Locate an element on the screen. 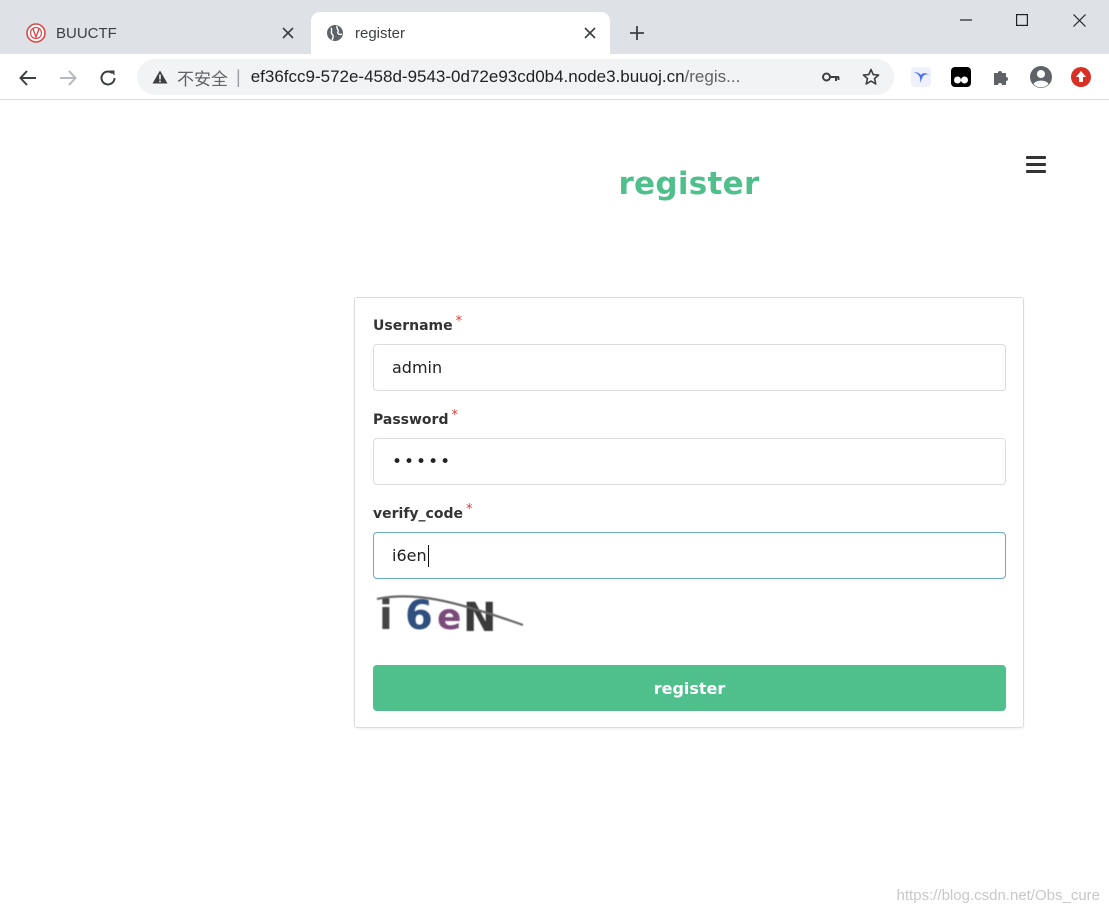  back-button is located at coordinates (28, 78).